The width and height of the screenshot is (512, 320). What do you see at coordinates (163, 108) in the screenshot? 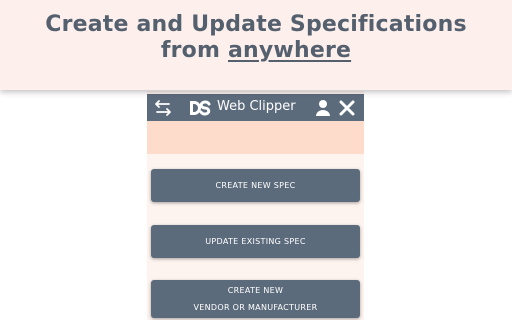
I see `swap-arrows-icon` at bounding box center [163, 108].